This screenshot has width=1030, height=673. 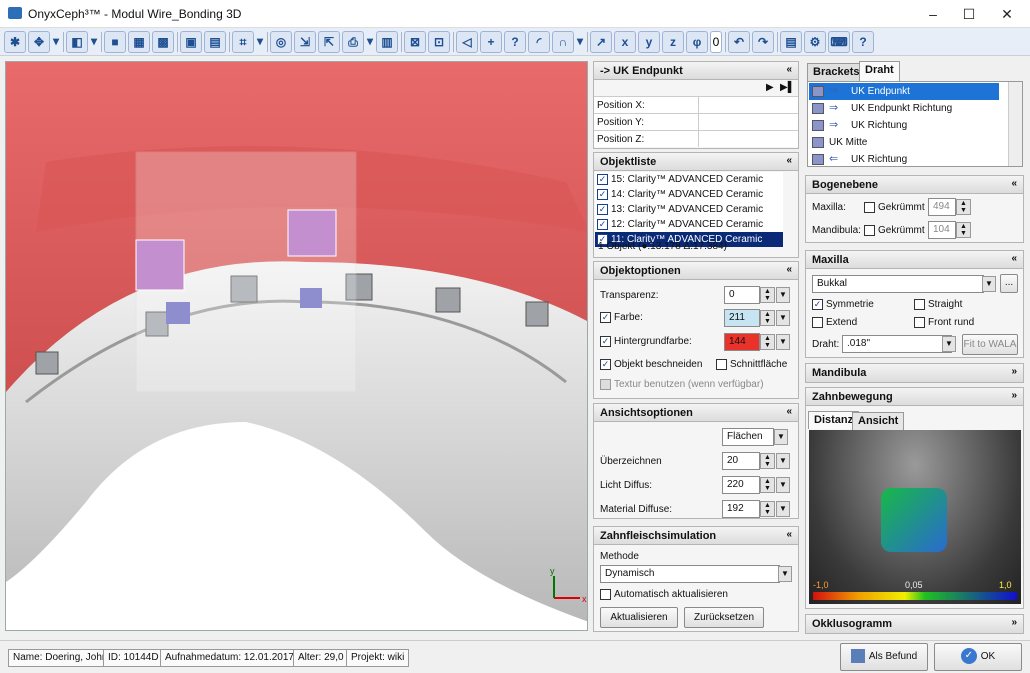 What do you see at coordinates (491, 42) in the screenshot?
I see `add-point-icon: +` at bounding box center [491, 42].